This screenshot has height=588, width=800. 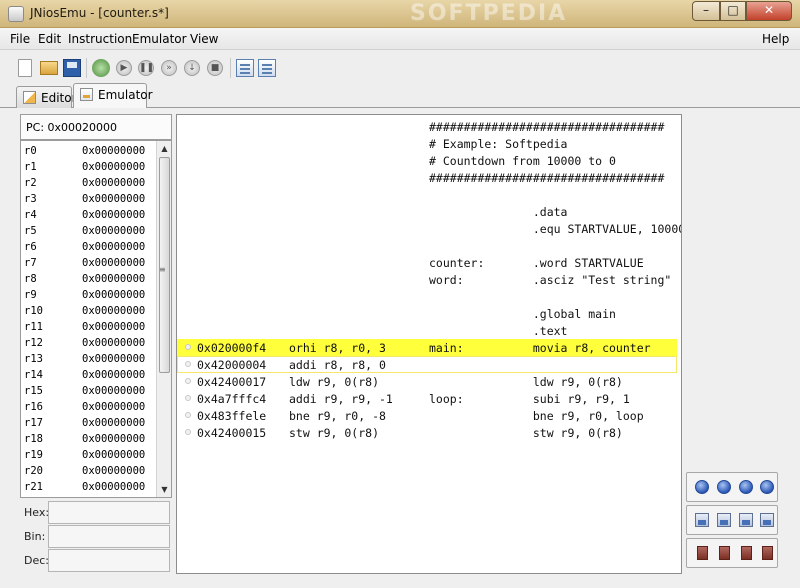 What do you see at coordinates (427, 143) in the screenshot?
I see `code-line: # Example: Softpedia` at bounding box center [427, 143].